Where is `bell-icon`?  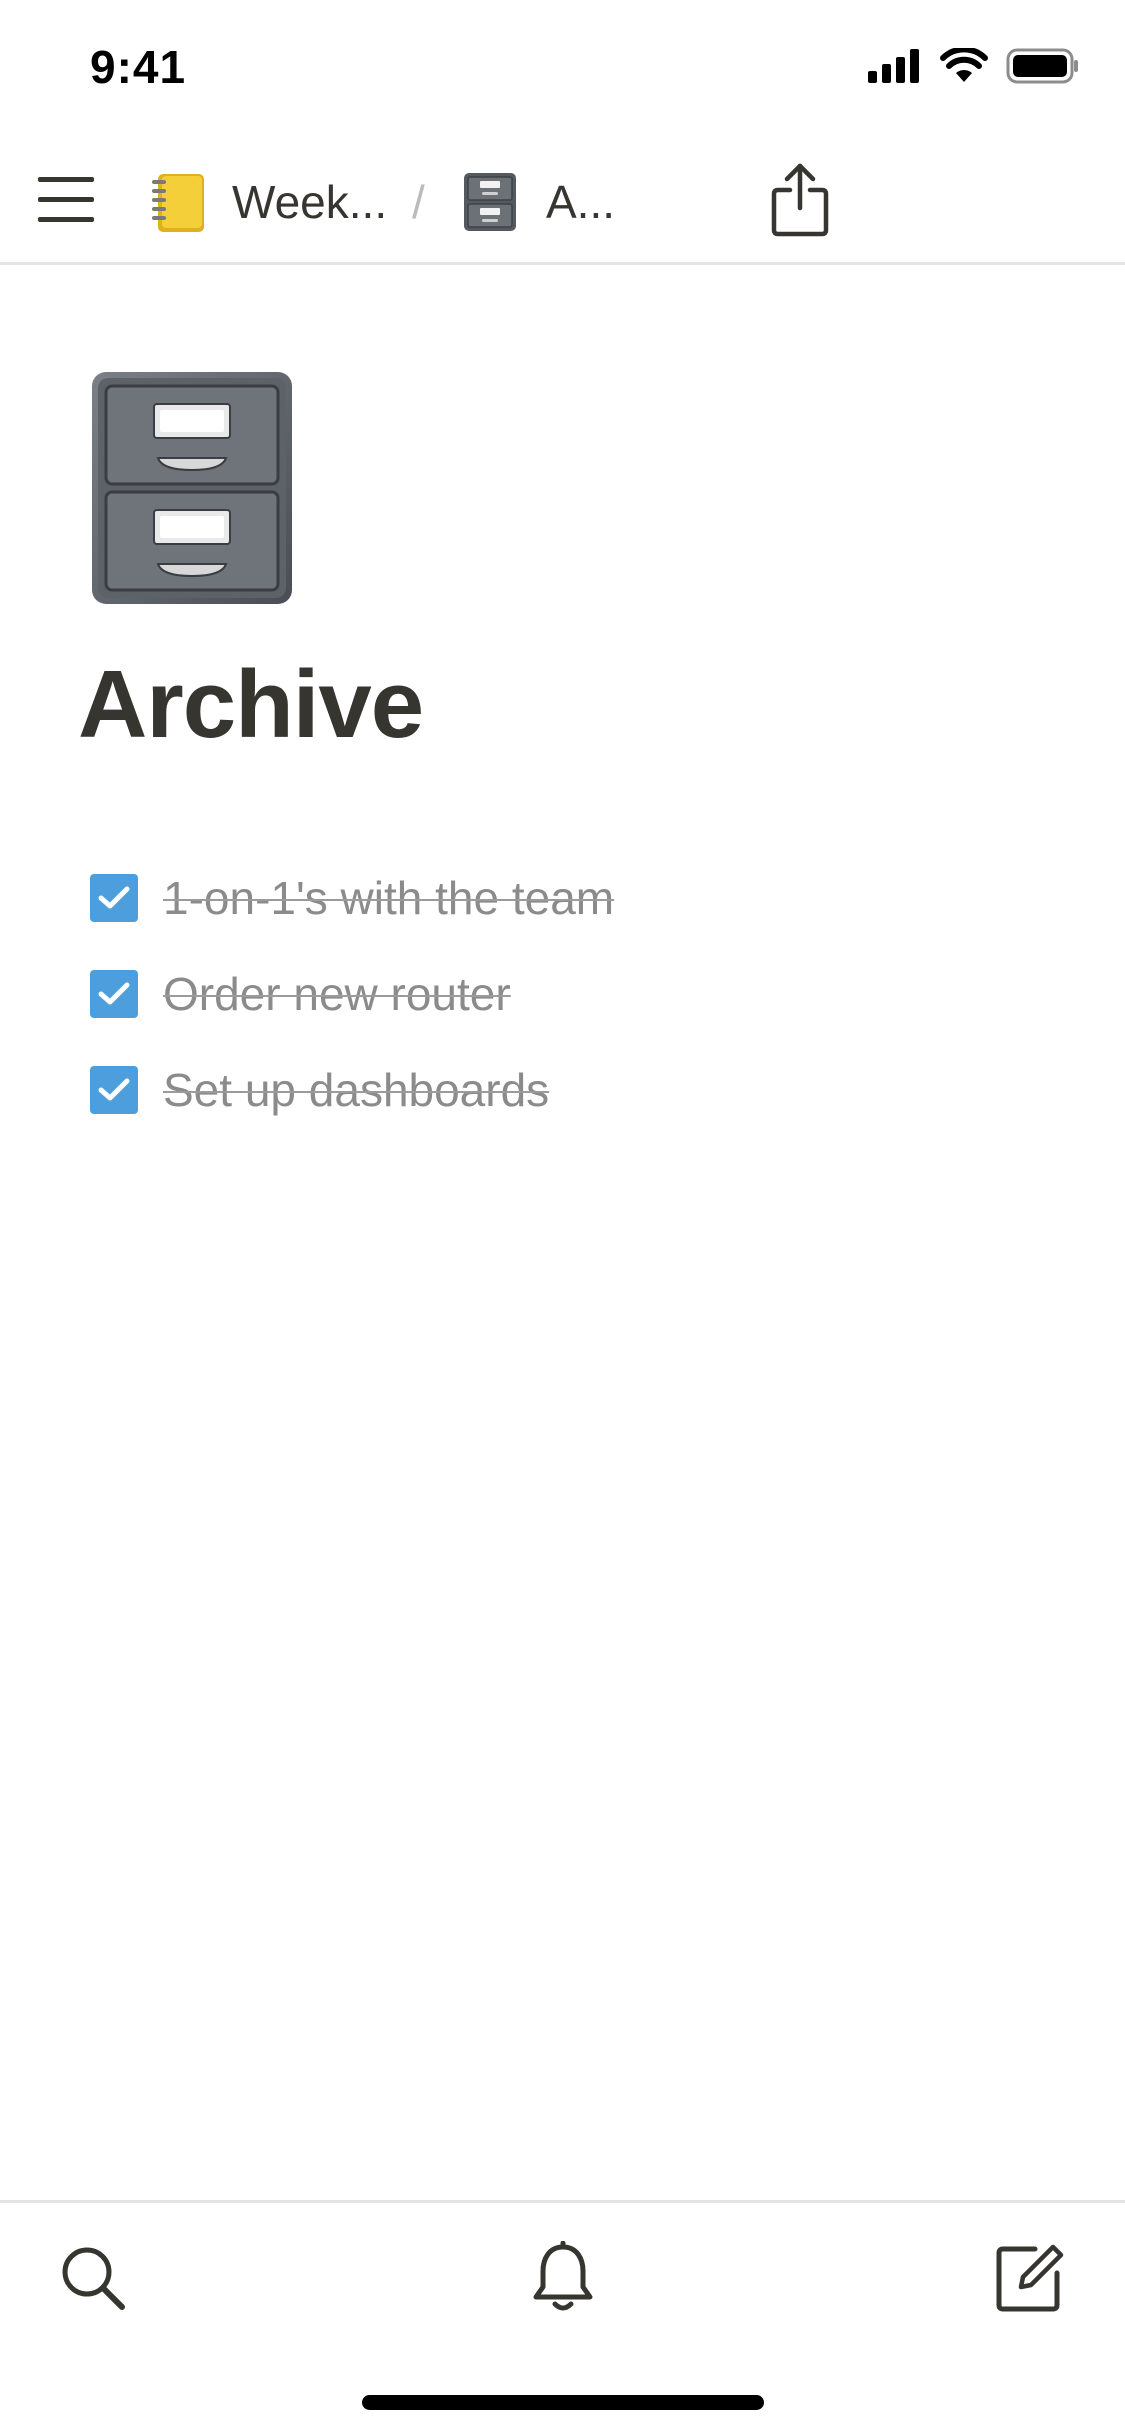
bell-icon is located at coordinates (563, 2278).